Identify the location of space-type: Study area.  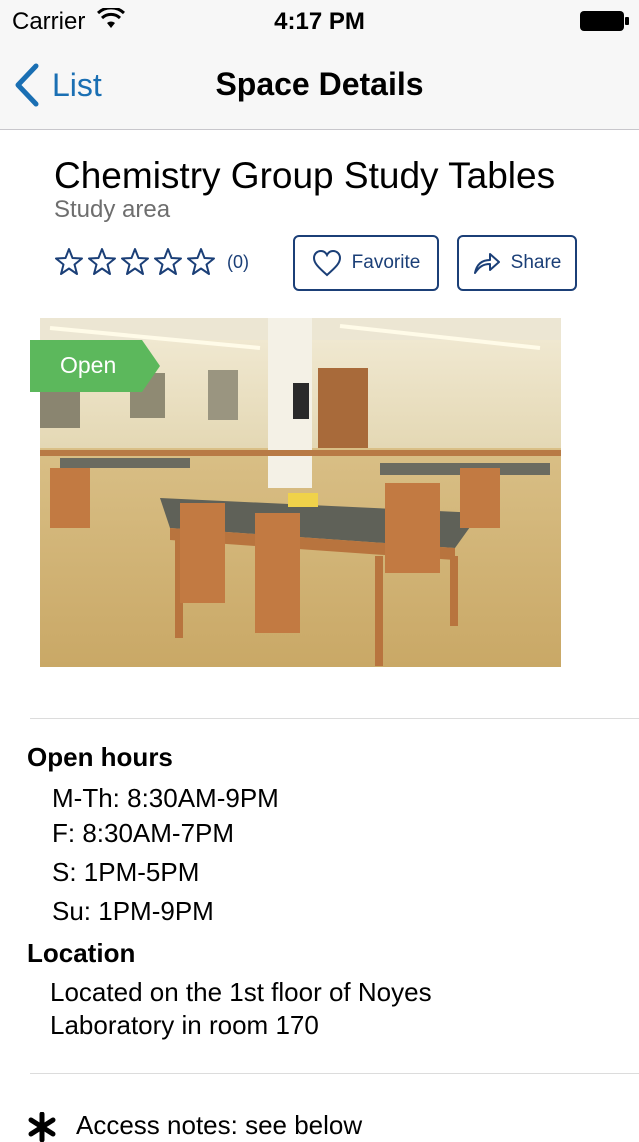
(112, 209).